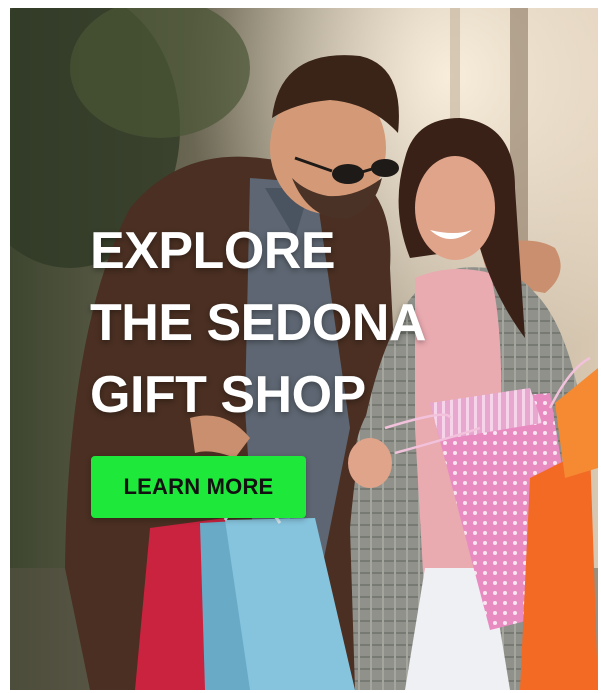 The height and width of the screenshot is (693, 601). I want to click on learn-more-button: LEARN MORE, so click(198, 487).